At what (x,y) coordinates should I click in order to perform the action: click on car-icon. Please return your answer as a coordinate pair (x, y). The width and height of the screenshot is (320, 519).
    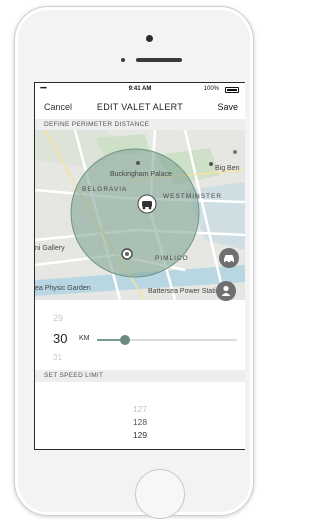
    Looking at the image, I should click on (229, 259).